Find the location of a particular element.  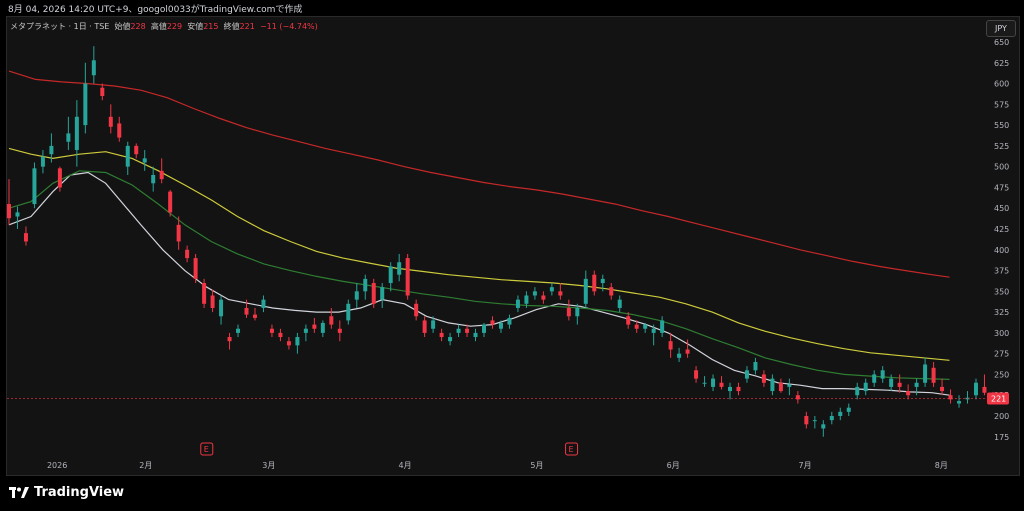

footer-bar is located at coordinates (512, 493).